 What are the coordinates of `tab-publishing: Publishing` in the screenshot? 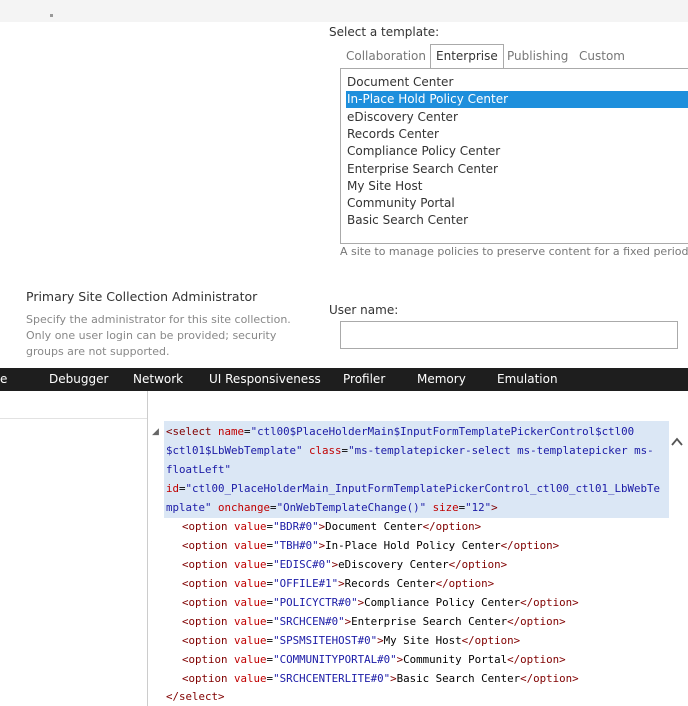 It's located at (537, 56).